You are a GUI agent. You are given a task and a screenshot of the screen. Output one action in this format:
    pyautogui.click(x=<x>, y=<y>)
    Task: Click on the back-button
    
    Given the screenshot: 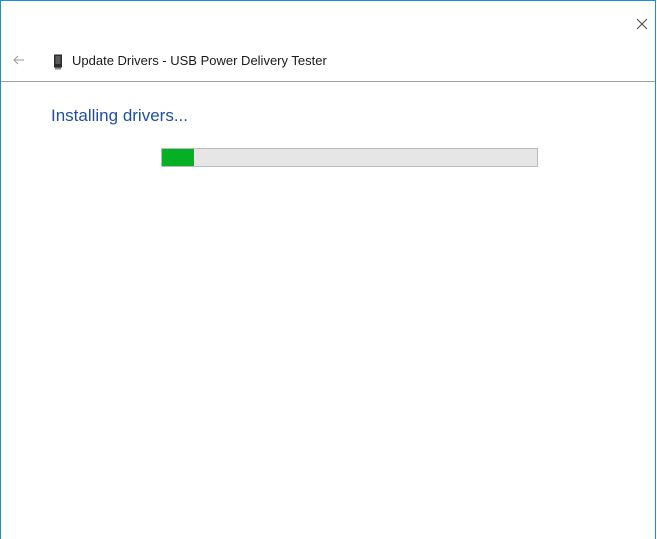 What is the action you would take?
    pyautogui.click(x=19, y=60)
    